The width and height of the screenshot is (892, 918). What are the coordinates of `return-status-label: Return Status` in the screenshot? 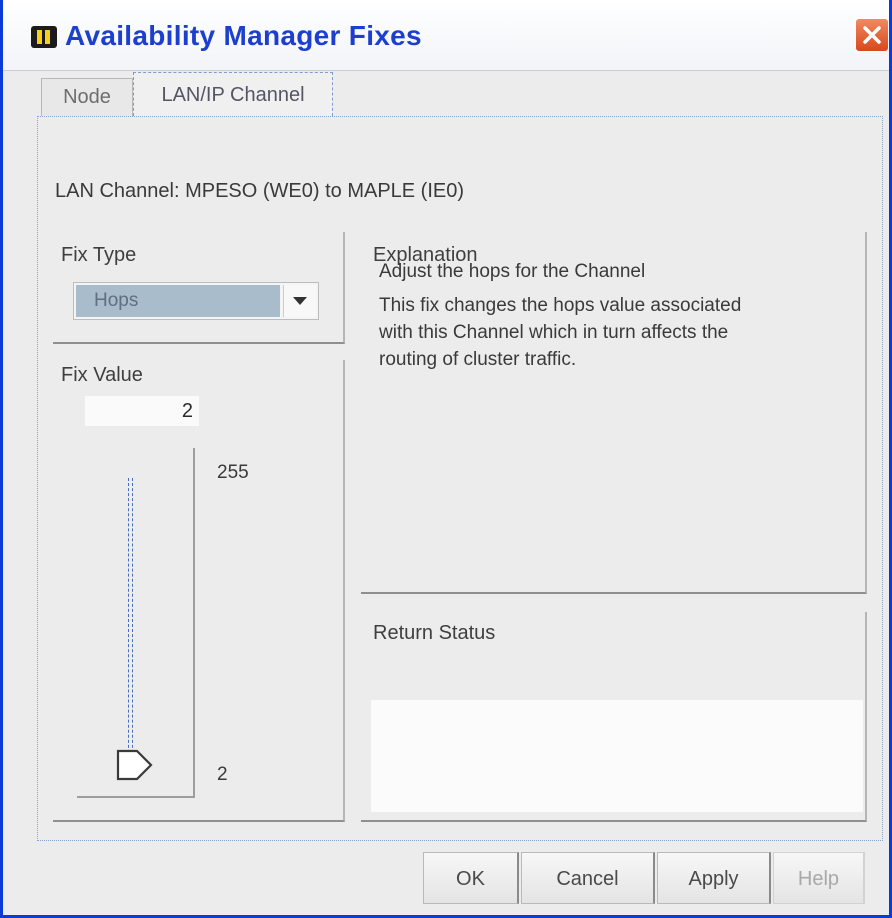 It's located at (434, 633).